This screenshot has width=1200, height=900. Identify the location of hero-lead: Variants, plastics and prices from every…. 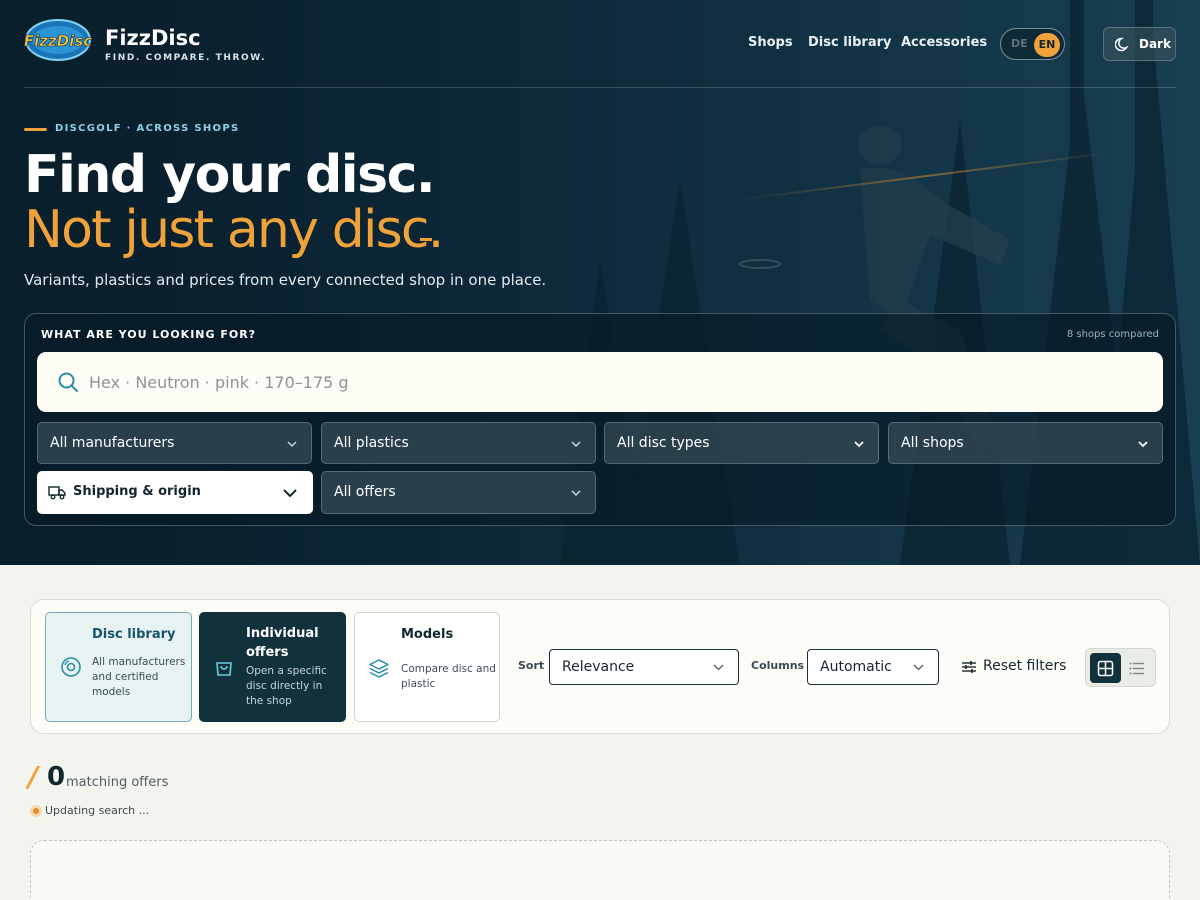
(285, 280).